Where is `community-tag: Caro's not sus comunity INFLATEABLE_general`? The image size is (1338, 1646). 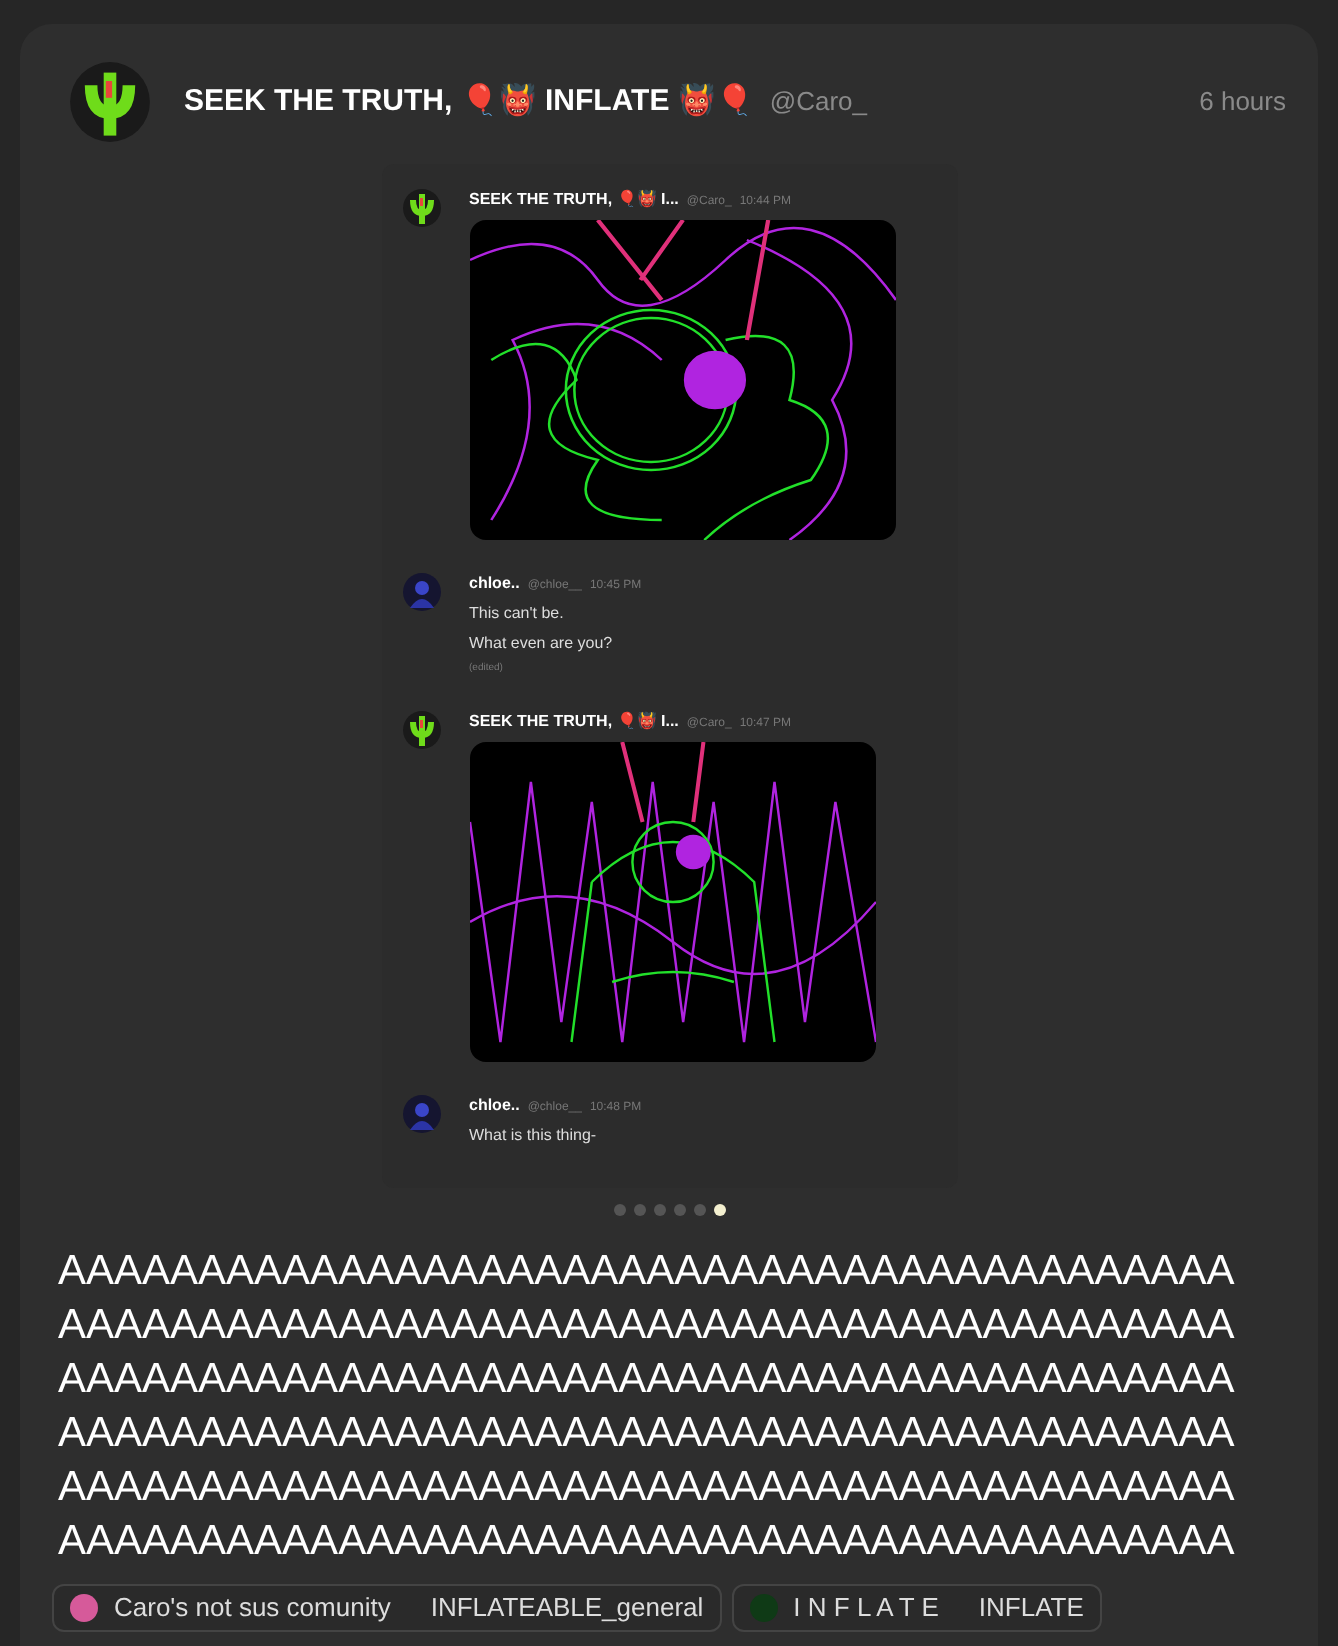 community-tag: Caro's not sus comunity INFLATEABLE_general is located at coordinates (387, 1608).